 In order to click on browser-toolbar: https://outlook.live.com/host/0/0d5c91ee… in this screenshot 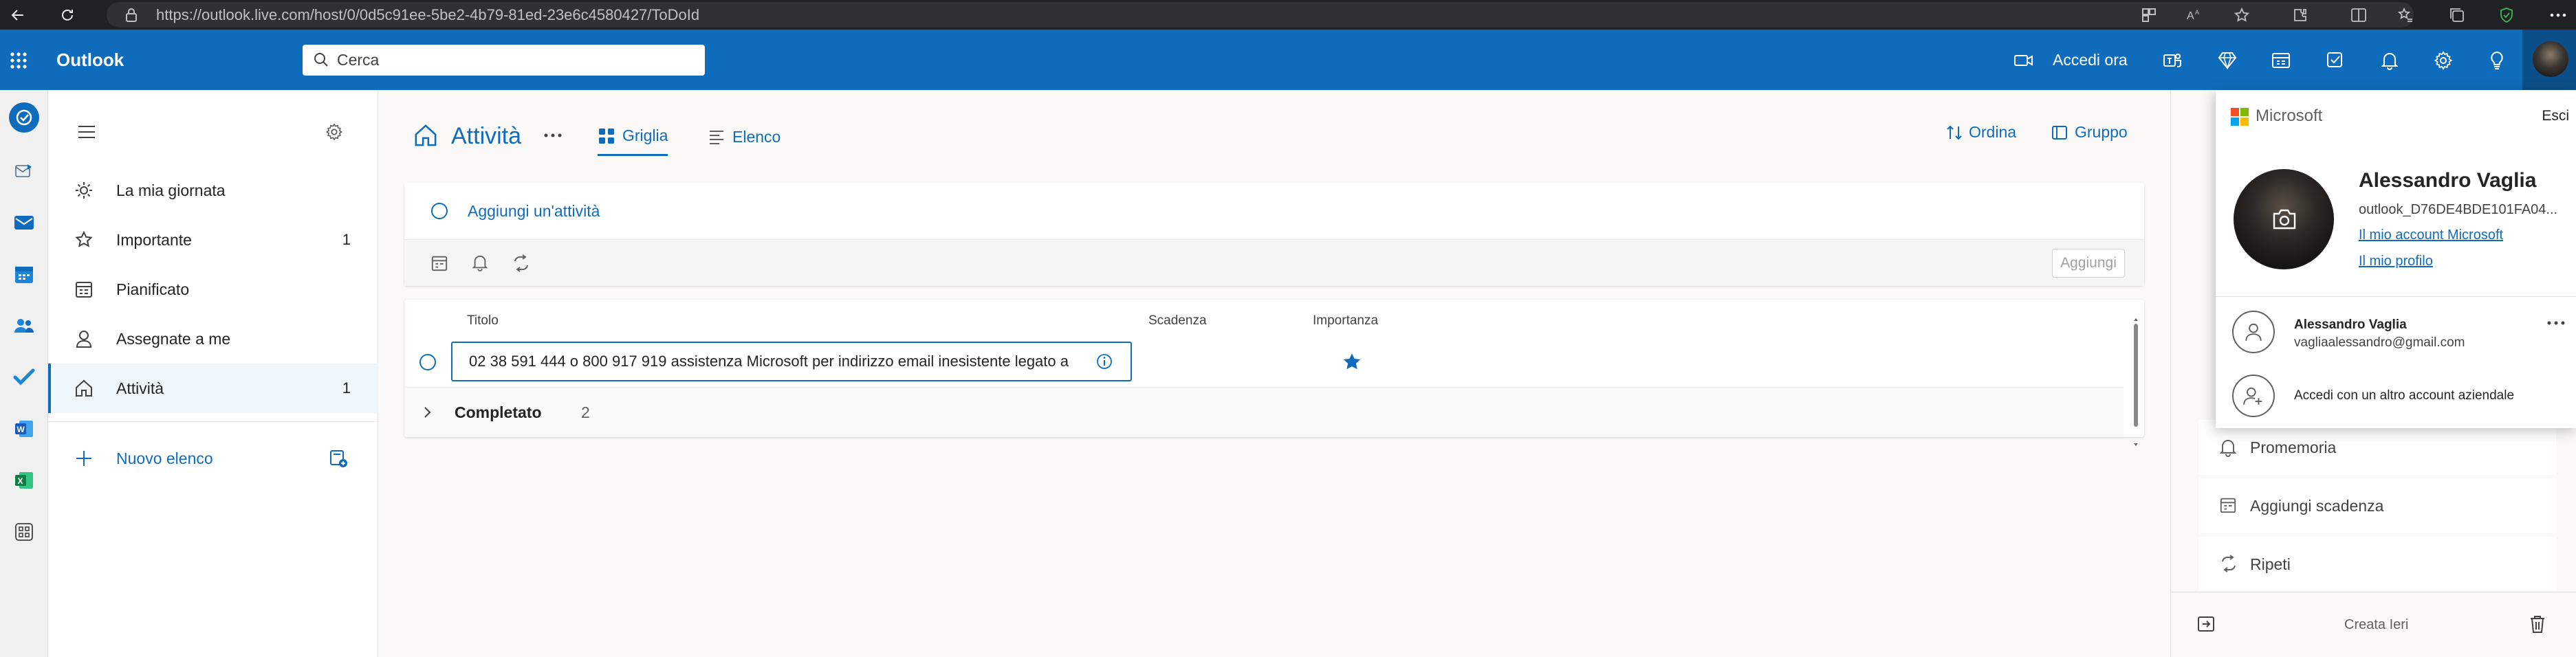, I will do `click(1288, 15)`.